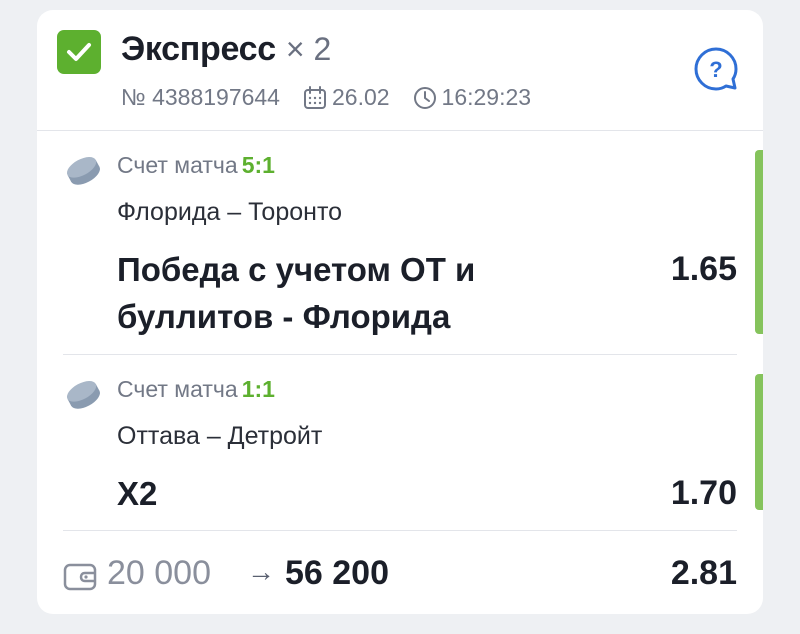 This screenshot has height=634, width=800. I want to click on title-row: Экспресс × 2, so click(226, 49).